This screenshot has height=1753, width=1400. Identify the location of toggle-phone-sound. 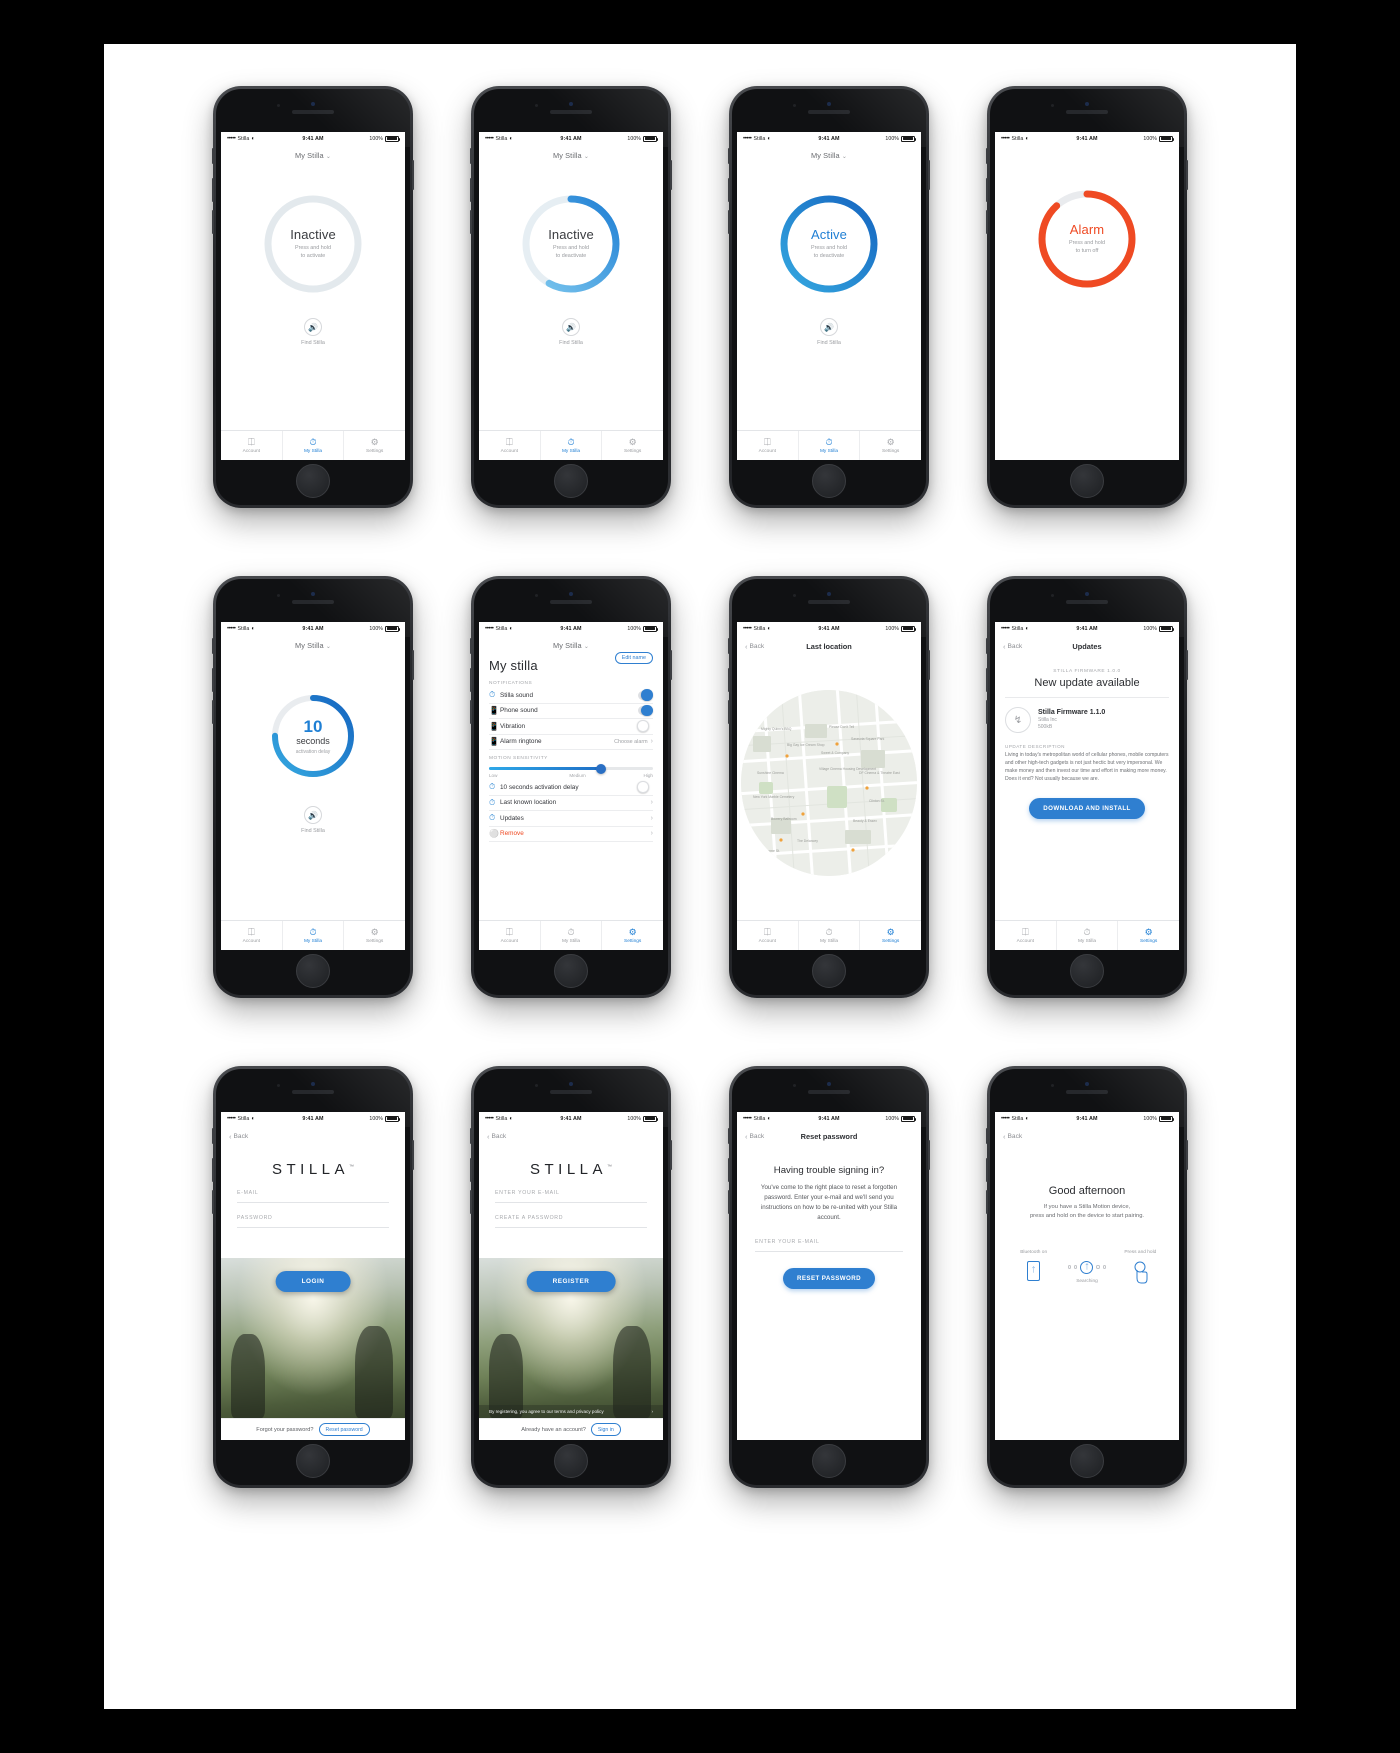
(645, 710).